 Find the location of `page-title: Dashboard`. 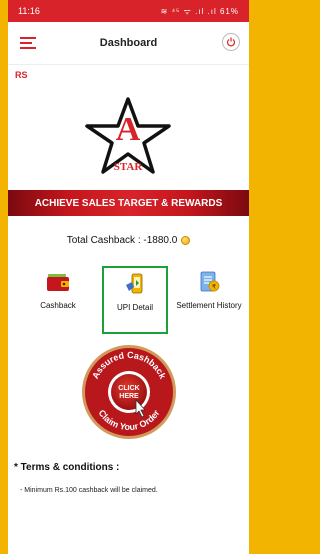

page-title: Dashboard is located at coordinates (128, 43).